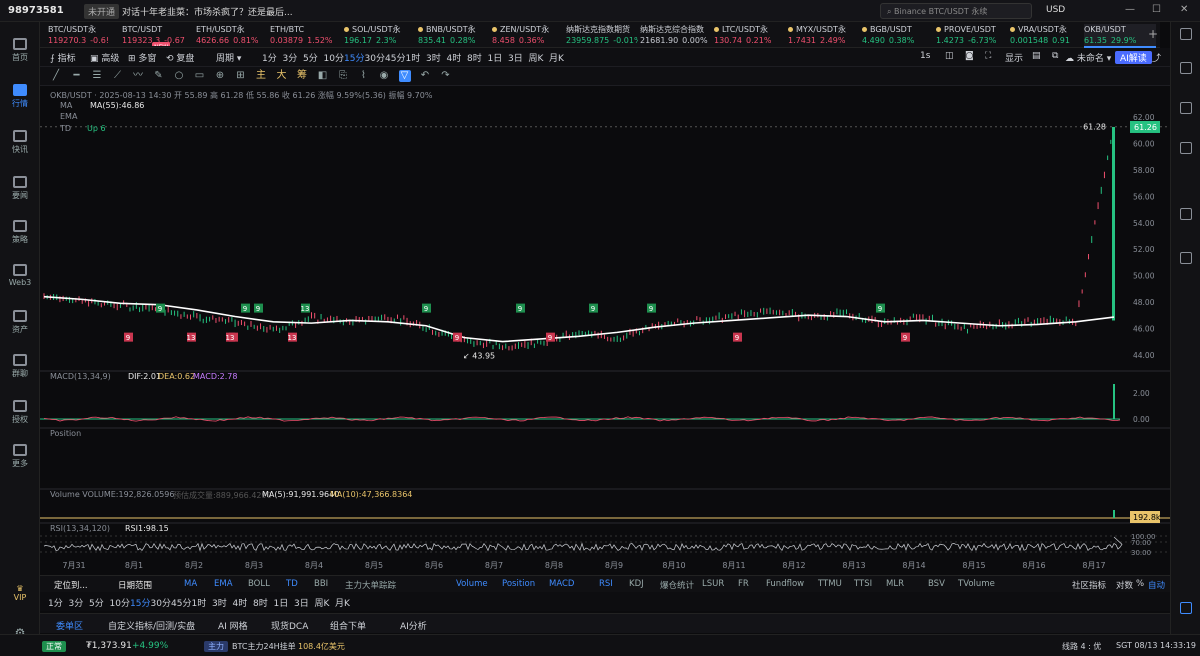 The height and width of the screenshot is (656, 1200). What do you see at coordinates (55, 602) in the screenshot?
I see `bottom-interval-0: 1分` at bounding box center [55, 602].